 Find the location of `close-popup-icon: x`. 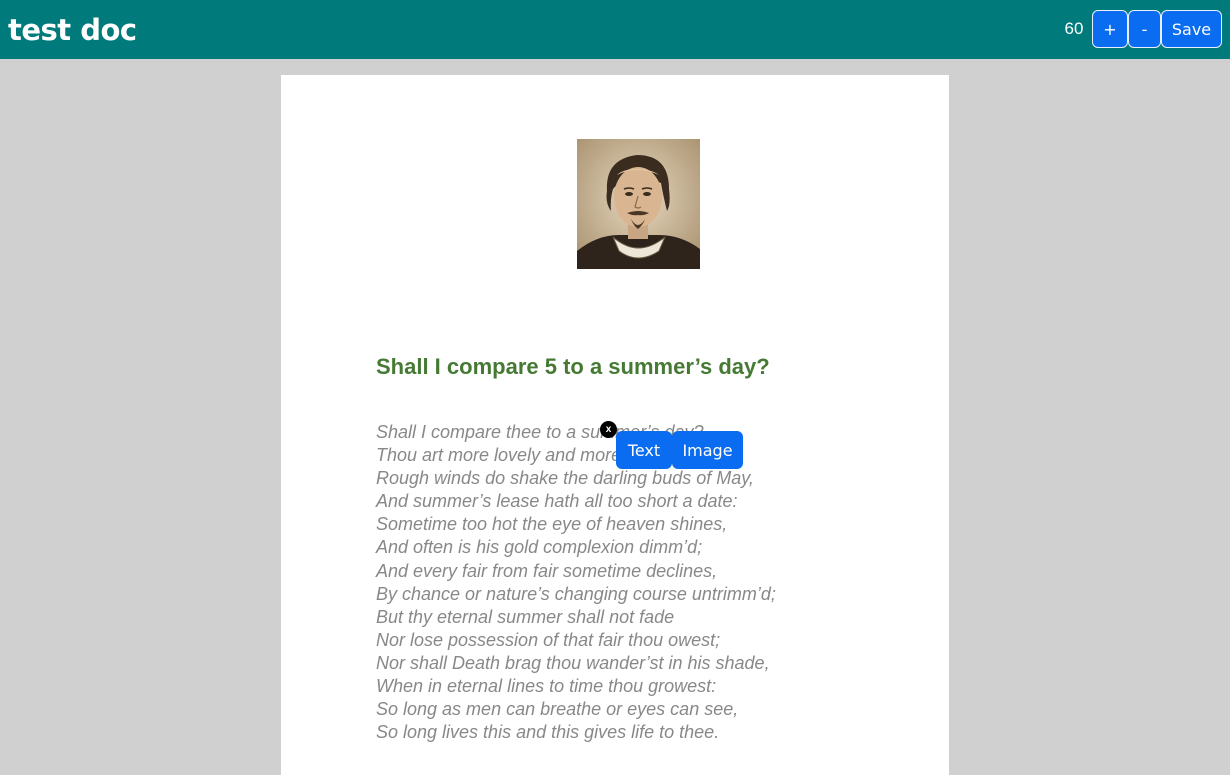

close-popup-icon: x is located at coordinates (608, 429).